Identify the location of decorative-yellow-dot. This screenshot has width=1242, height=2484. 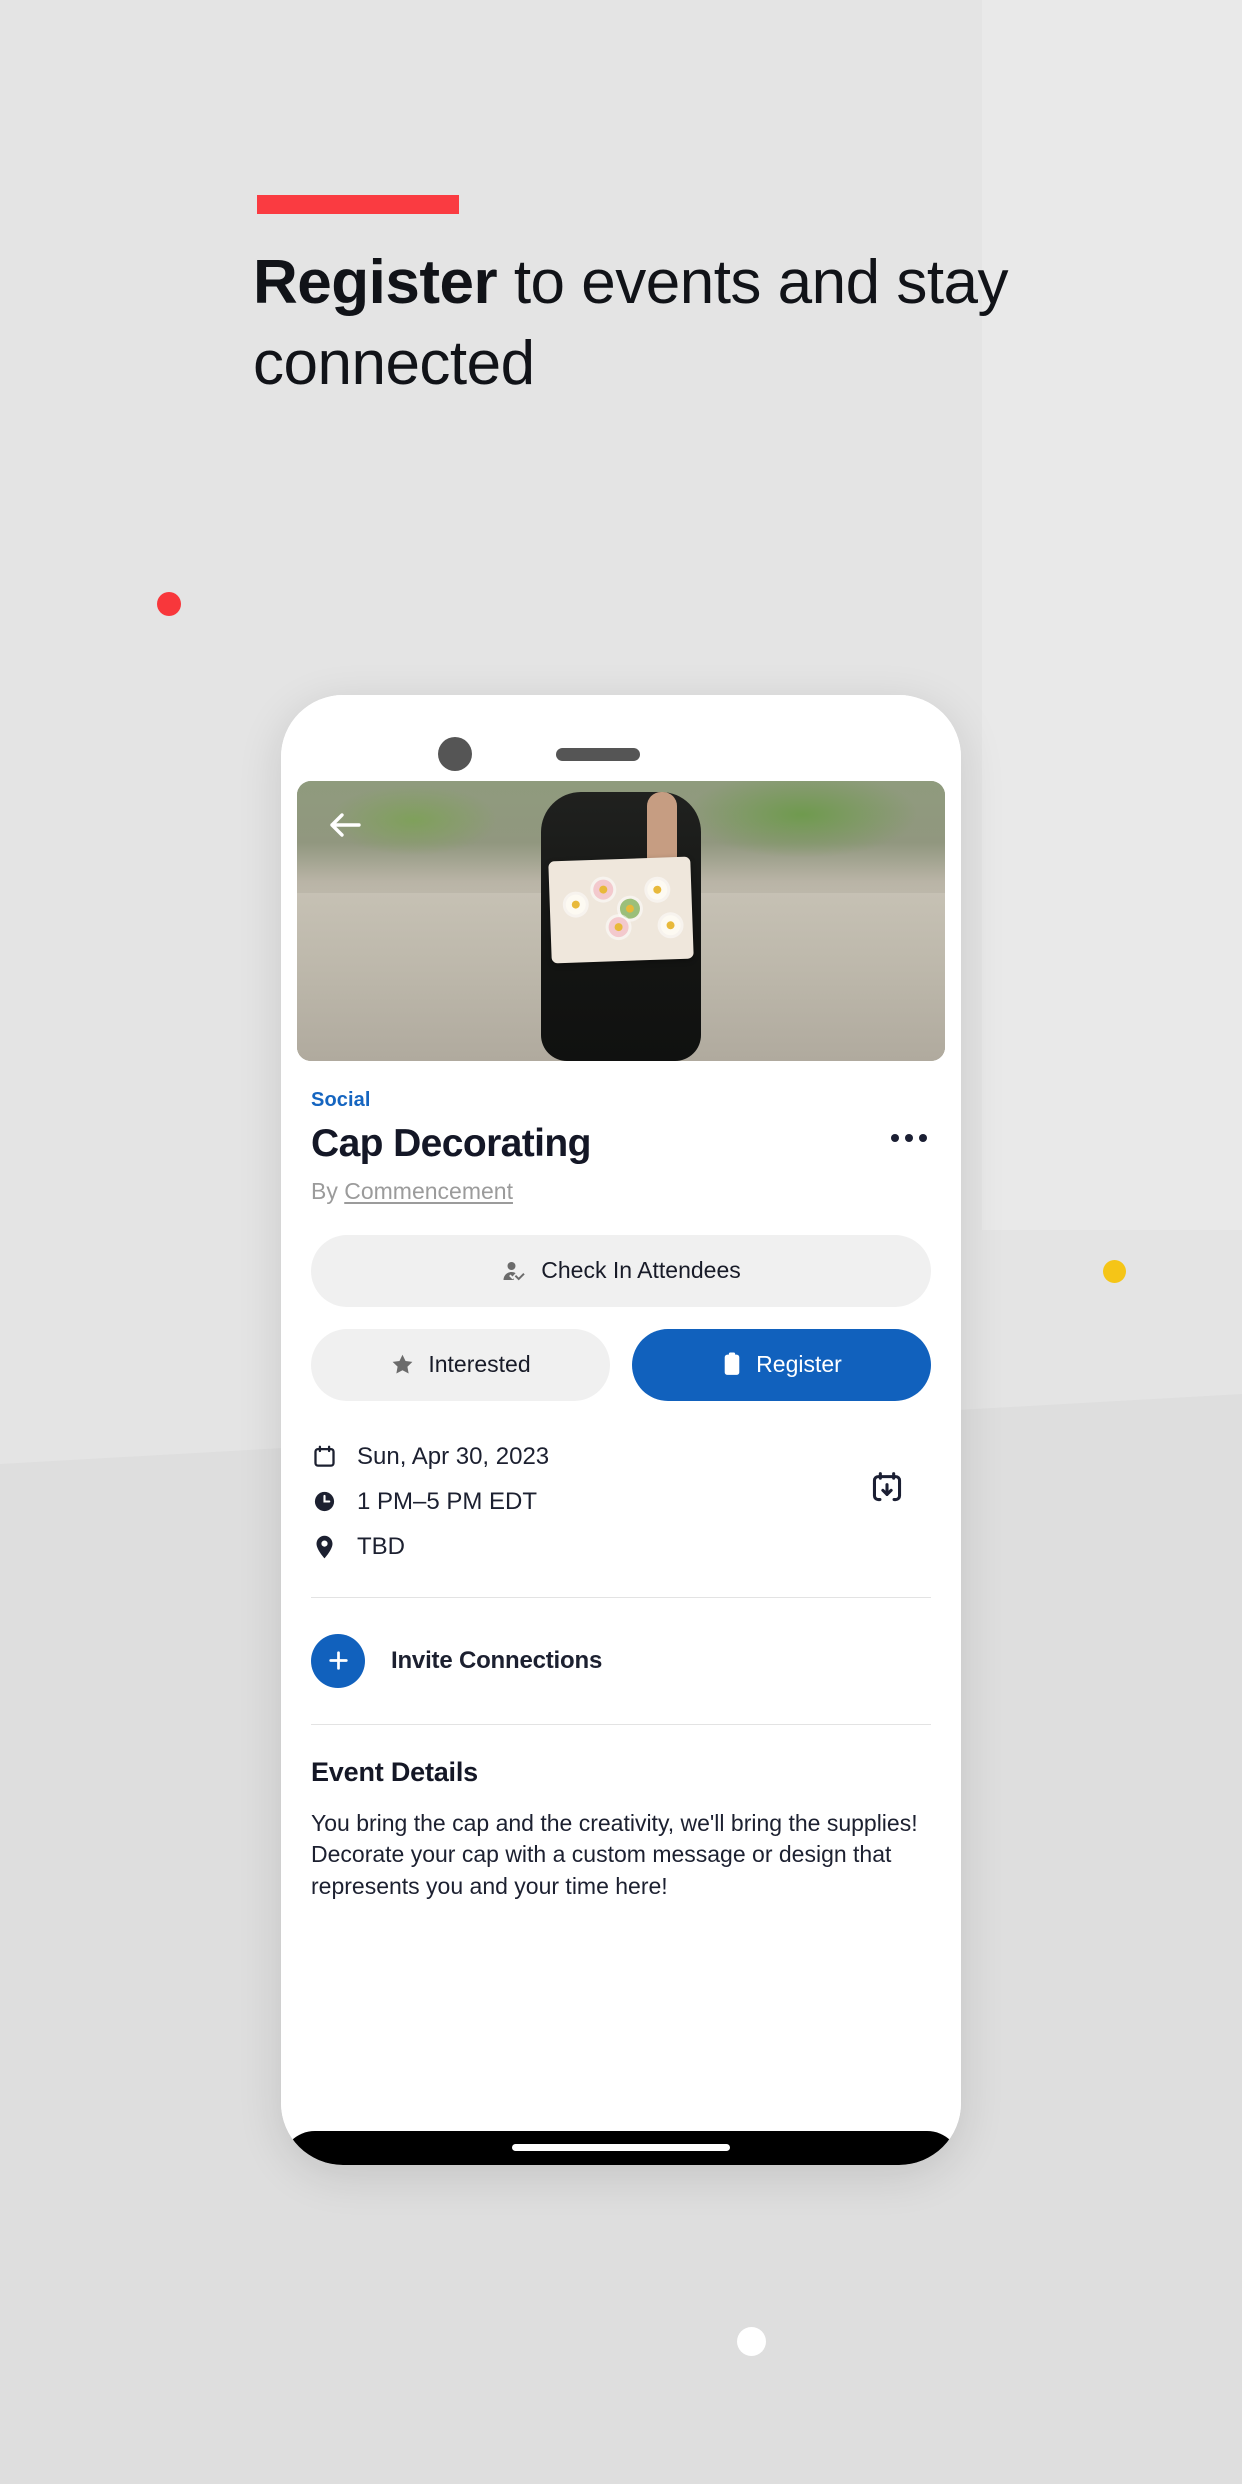
(1114, 1271).